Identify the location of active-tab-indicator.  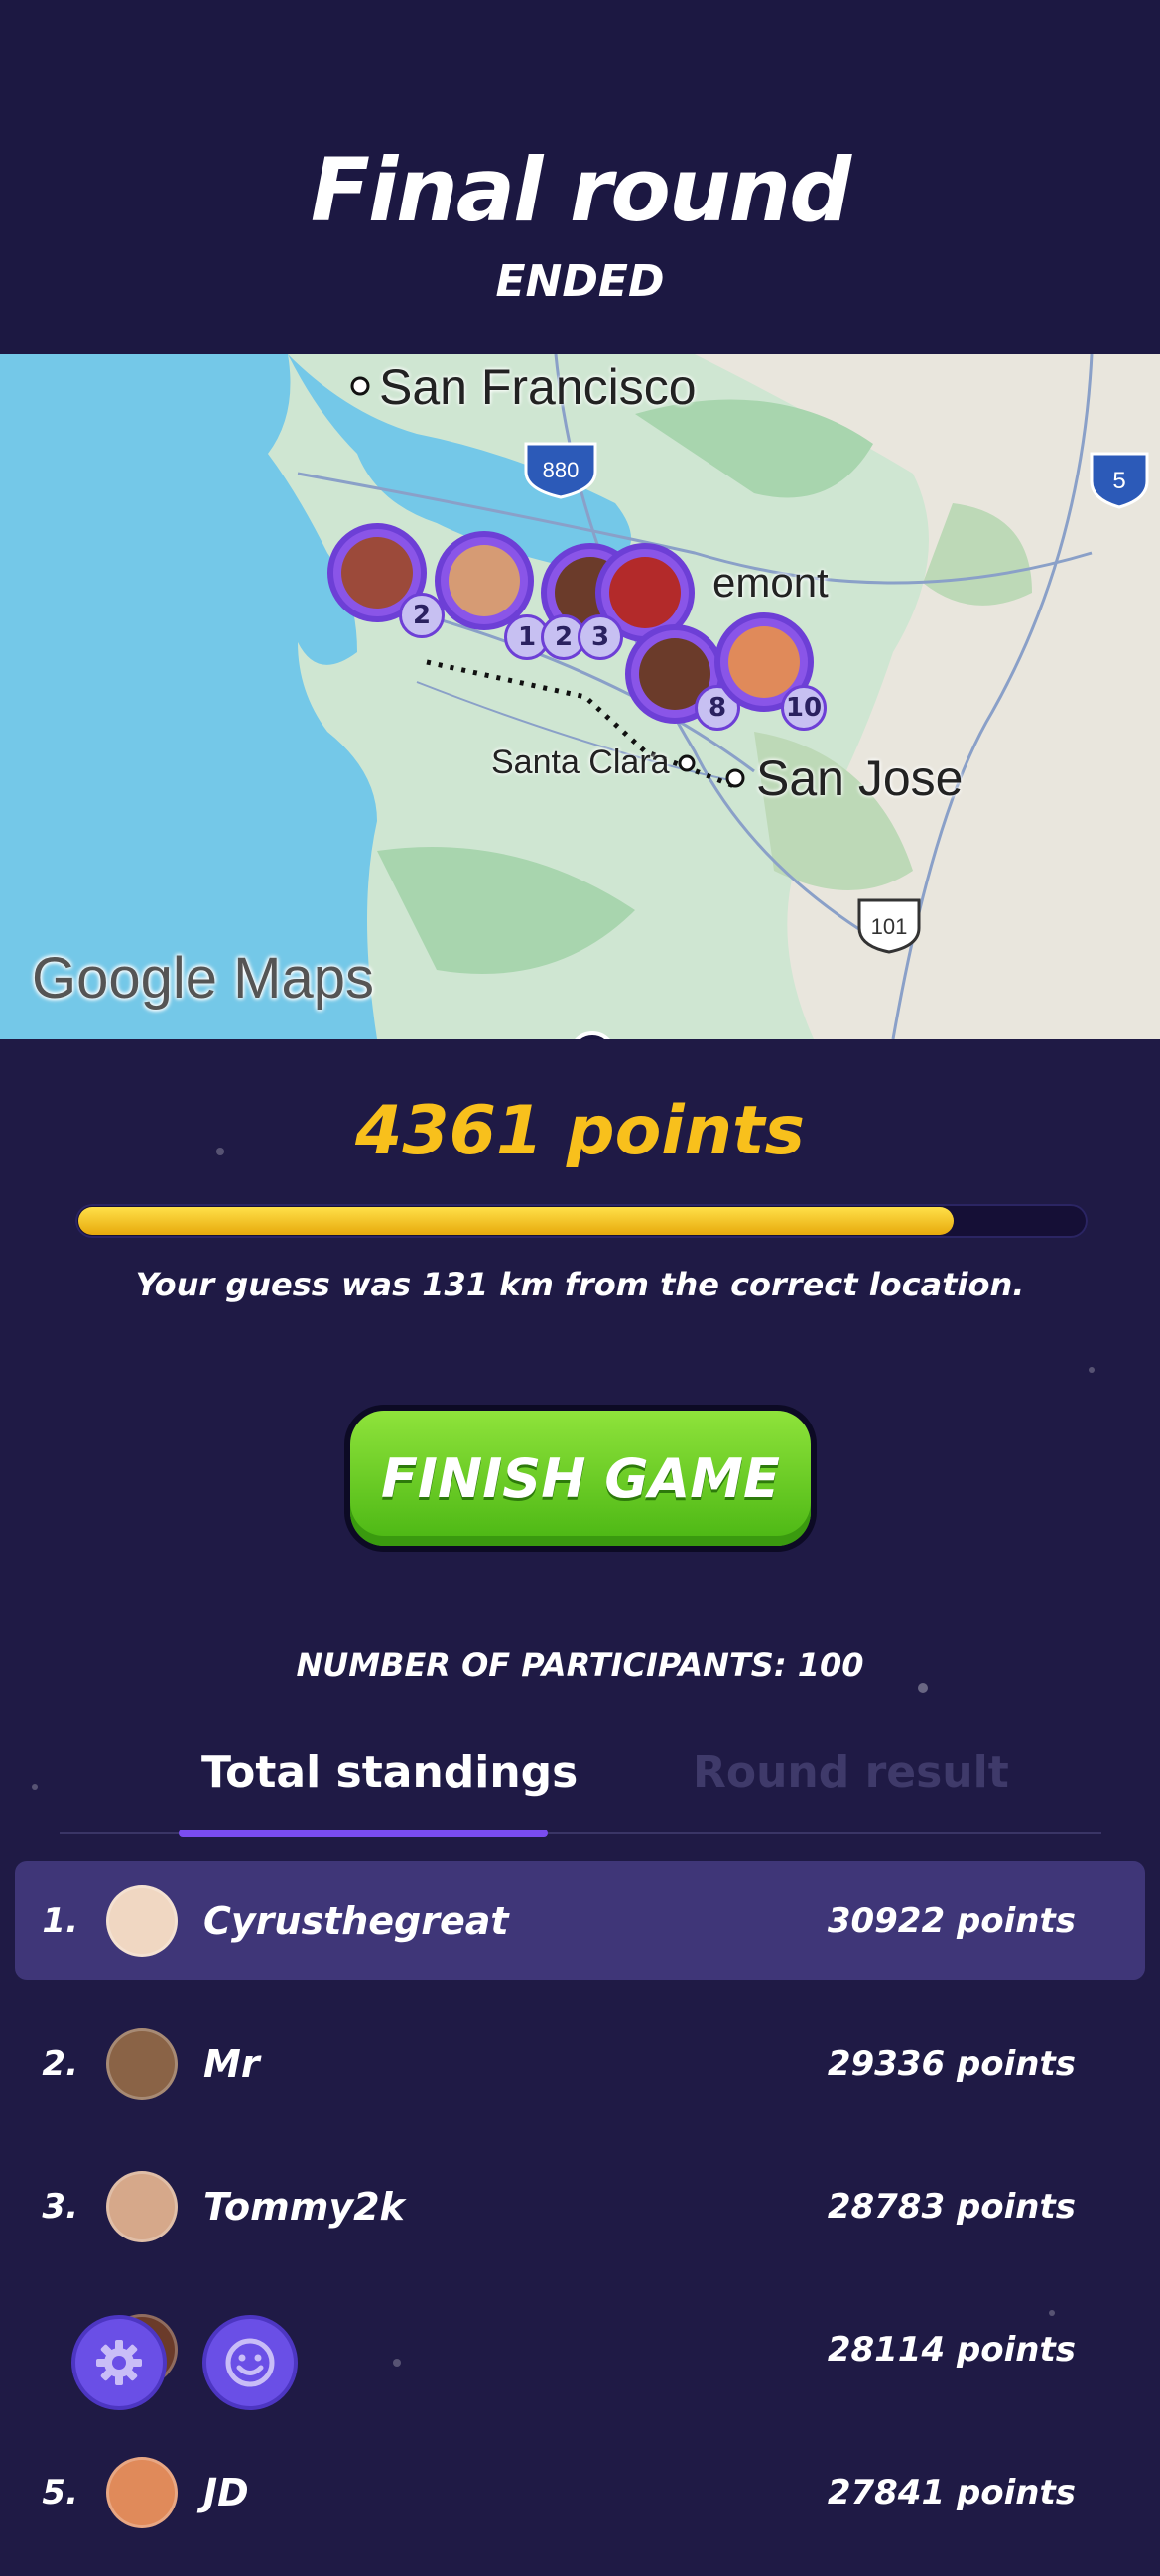
(363, 1833).